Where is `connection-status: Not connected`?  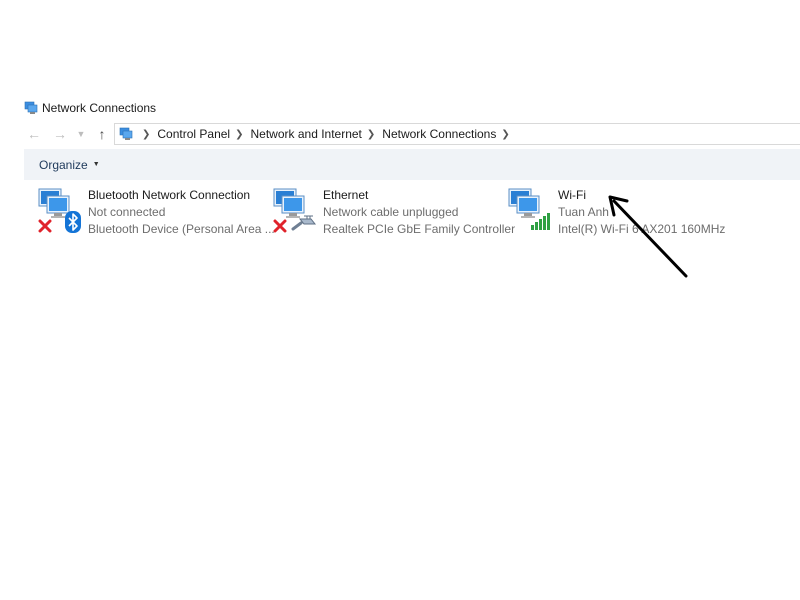
connection-status: Not connected is located at coordinates (127, 212).